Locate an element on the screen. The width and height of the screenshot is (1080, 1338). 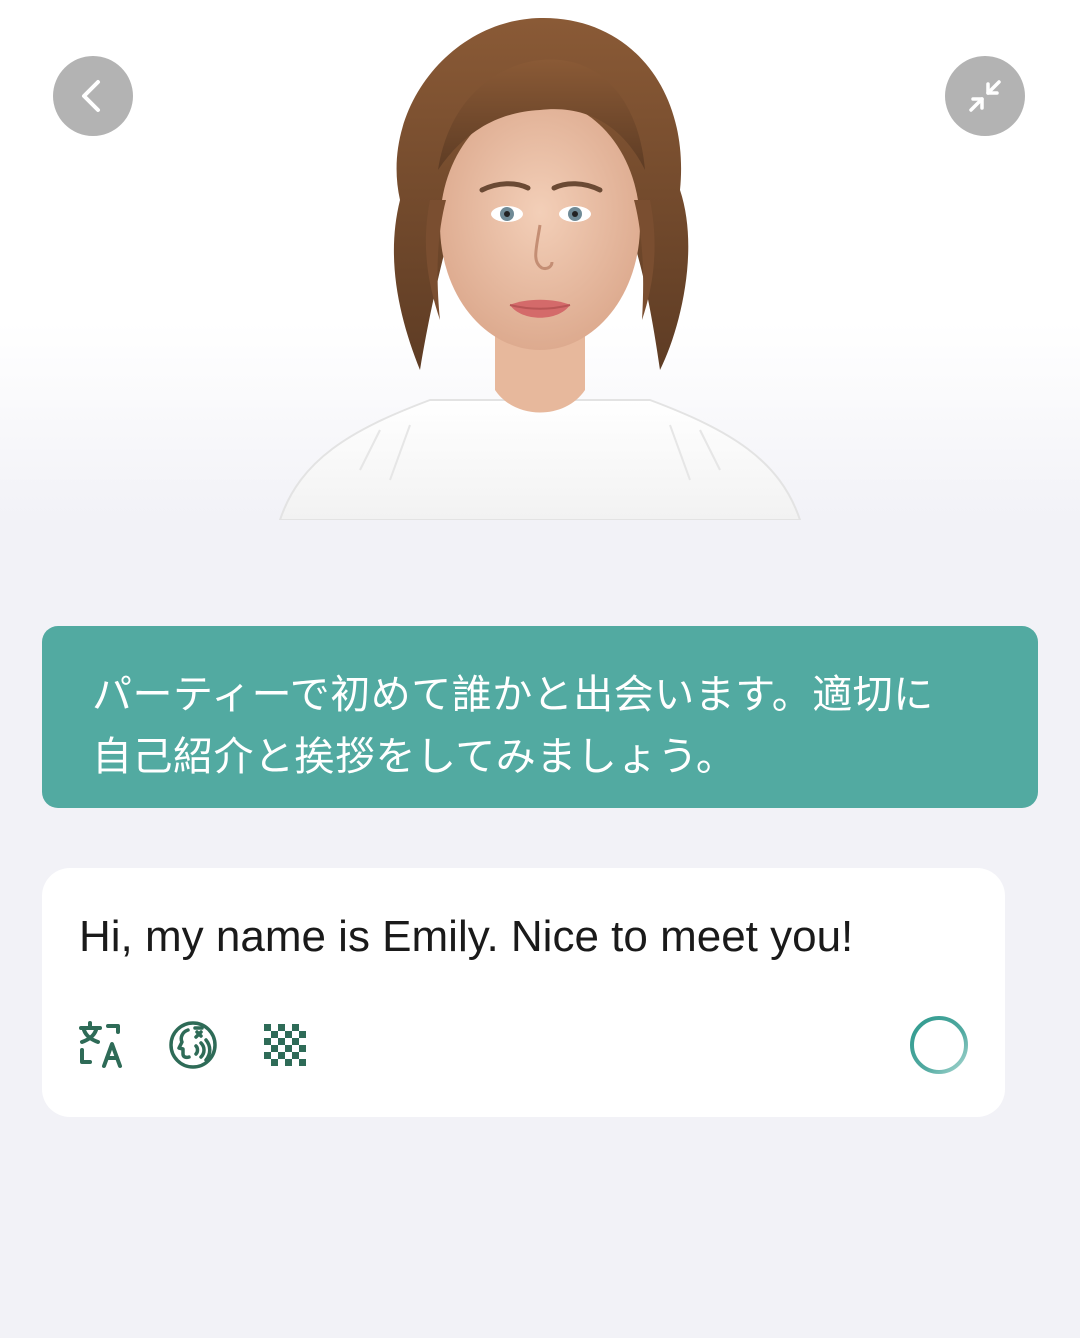
scenario-prompt-text: パーティーで初めて誰かと出会います。適切に 自己紹介と挨拶をしてみましょう。 is located at coordinates (513, 726).